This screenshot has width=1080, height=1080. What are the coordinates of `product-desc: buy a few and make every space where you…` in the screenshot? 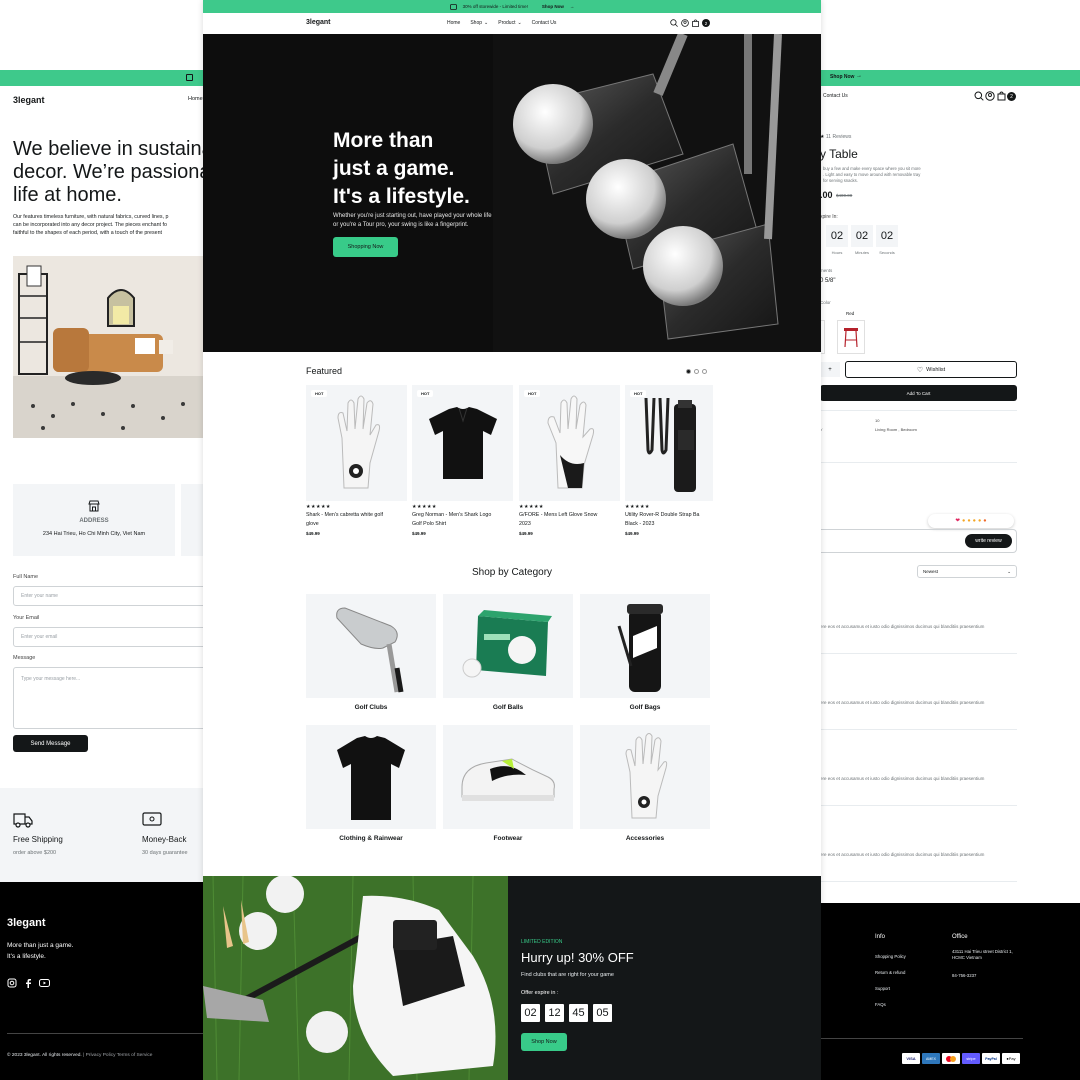 It's located at (872, 175).